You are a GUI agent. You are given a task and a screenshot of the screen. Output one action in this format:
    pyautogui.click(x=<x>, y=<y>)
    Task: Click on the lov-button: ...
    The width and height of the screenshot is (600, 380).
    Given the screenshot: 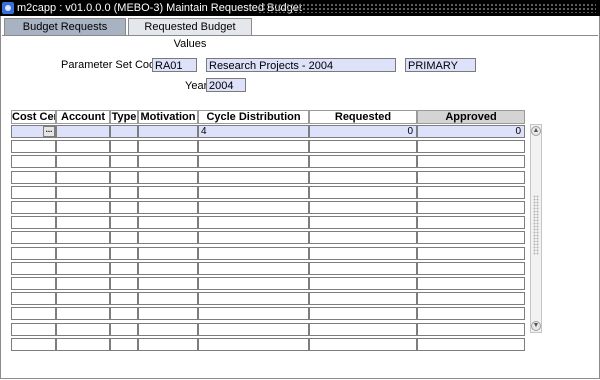 What is the action you would take?
    pyautogui.click(x=49, y=131)
    